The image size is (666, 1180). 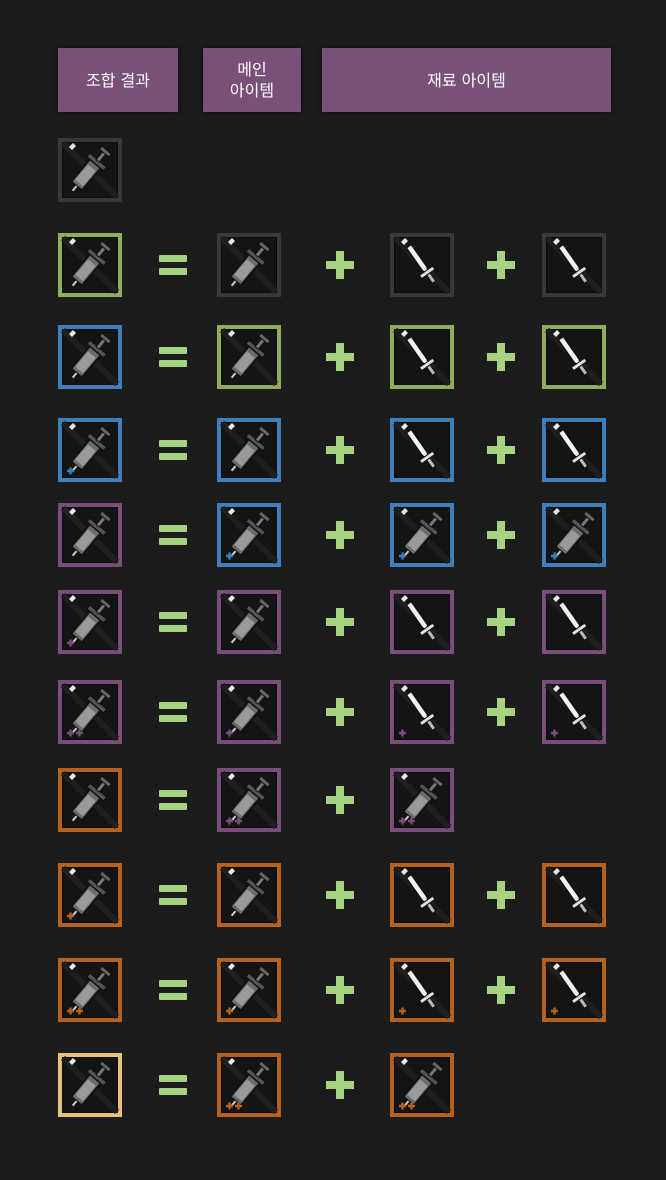 I want to click on header-result-label: 조합 결과, so click(x=118, y=80).